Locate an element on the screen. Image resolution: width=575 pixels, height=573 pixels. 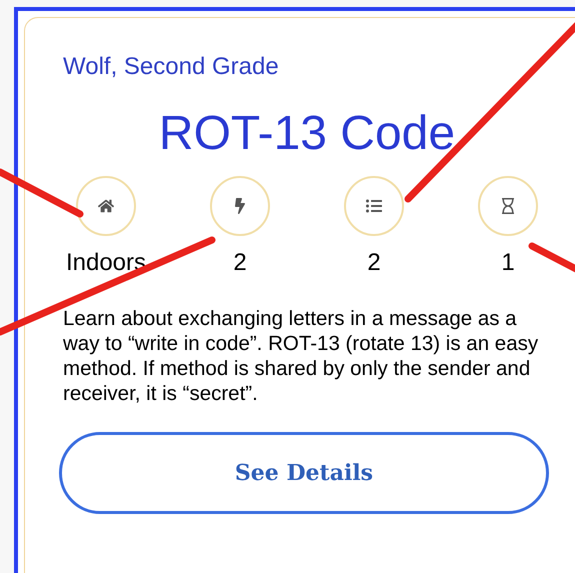
stat-value: Indoors is located at coordinates (106, 263).